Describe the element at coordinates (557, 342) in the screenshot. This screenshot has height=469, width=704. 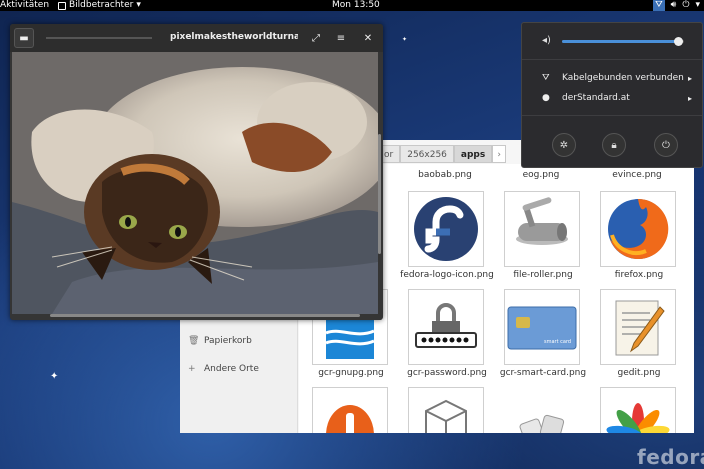
I see `smart-card-text: smart card` at that location.